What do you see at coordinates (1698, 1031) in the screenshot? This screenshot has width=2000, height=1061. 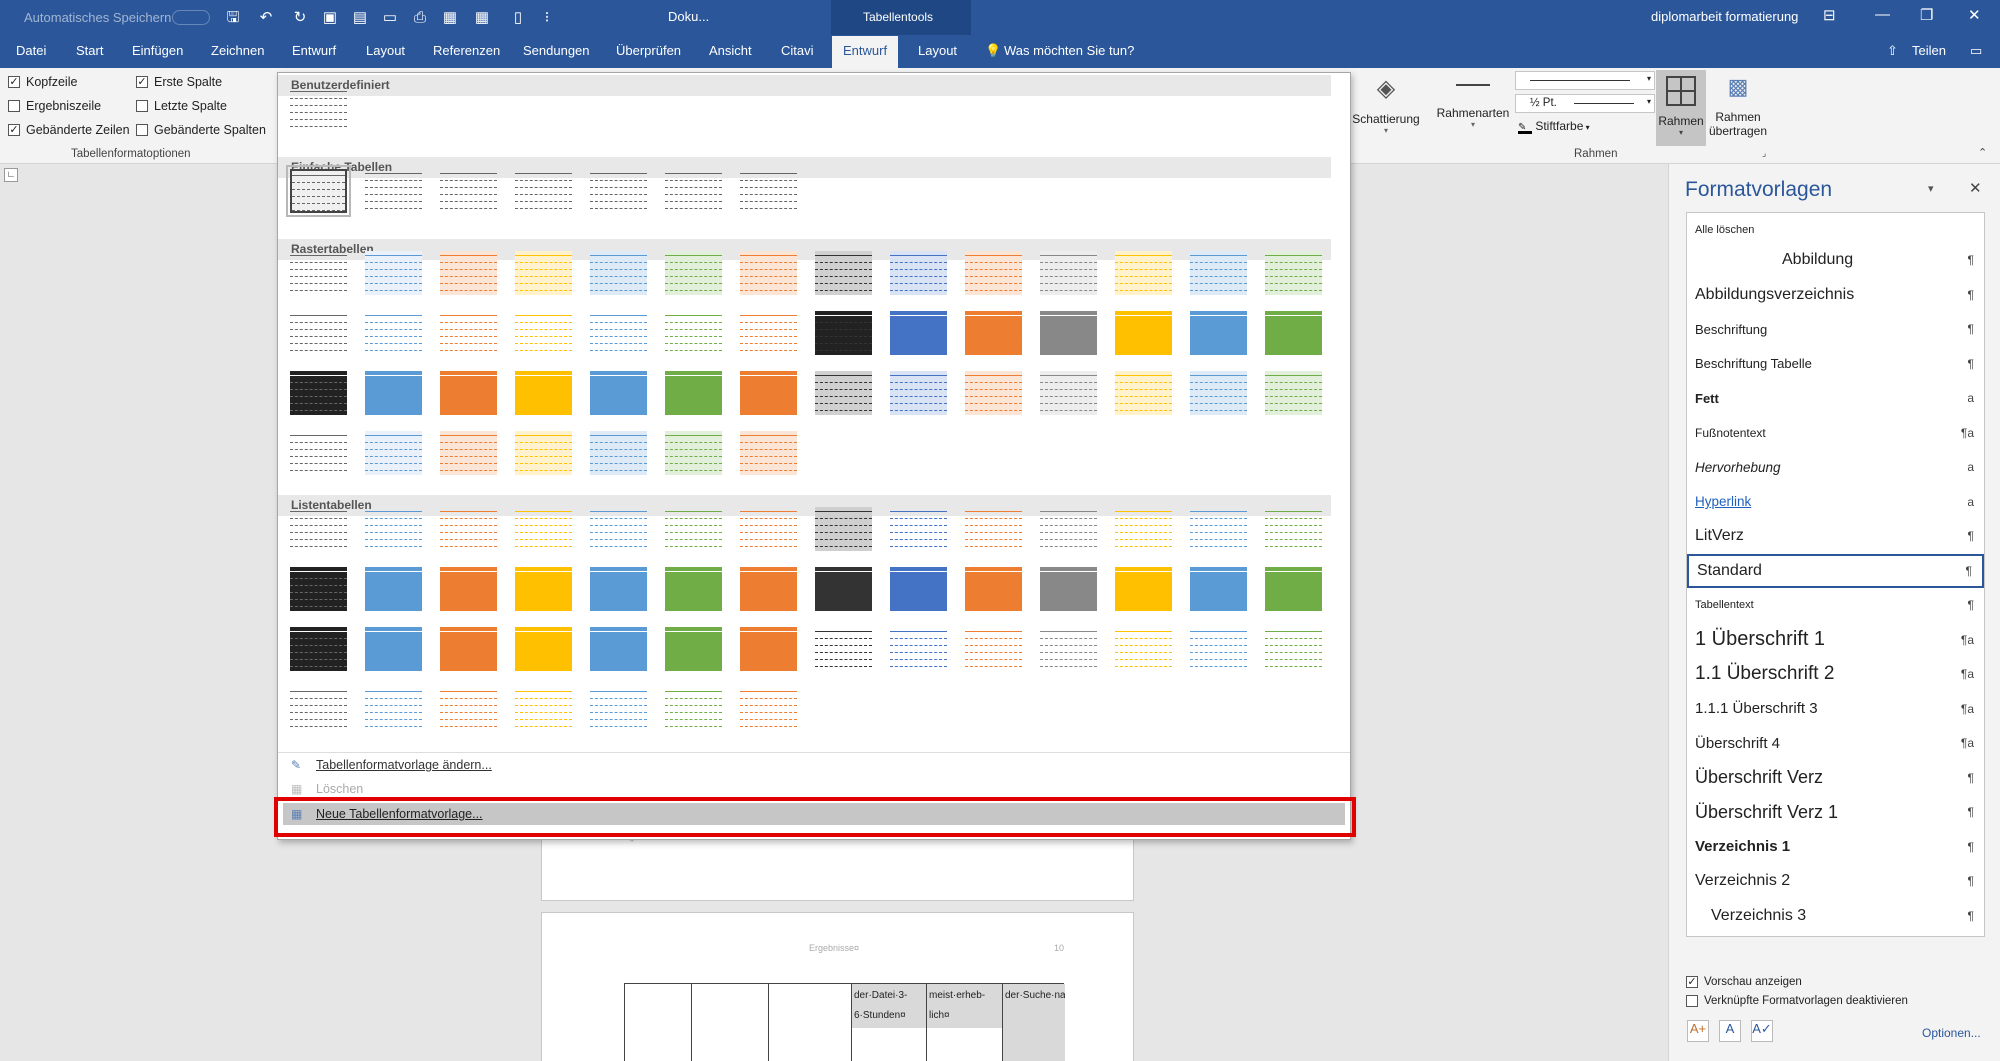 I see `new-style-icon: A+` at bounding box center [1698, 1031].